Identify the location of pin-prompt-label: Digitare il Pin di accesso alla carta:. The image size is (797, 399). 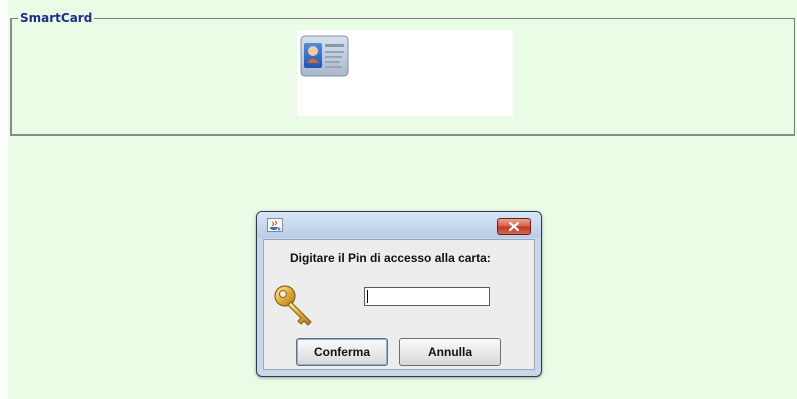
(390, 258).